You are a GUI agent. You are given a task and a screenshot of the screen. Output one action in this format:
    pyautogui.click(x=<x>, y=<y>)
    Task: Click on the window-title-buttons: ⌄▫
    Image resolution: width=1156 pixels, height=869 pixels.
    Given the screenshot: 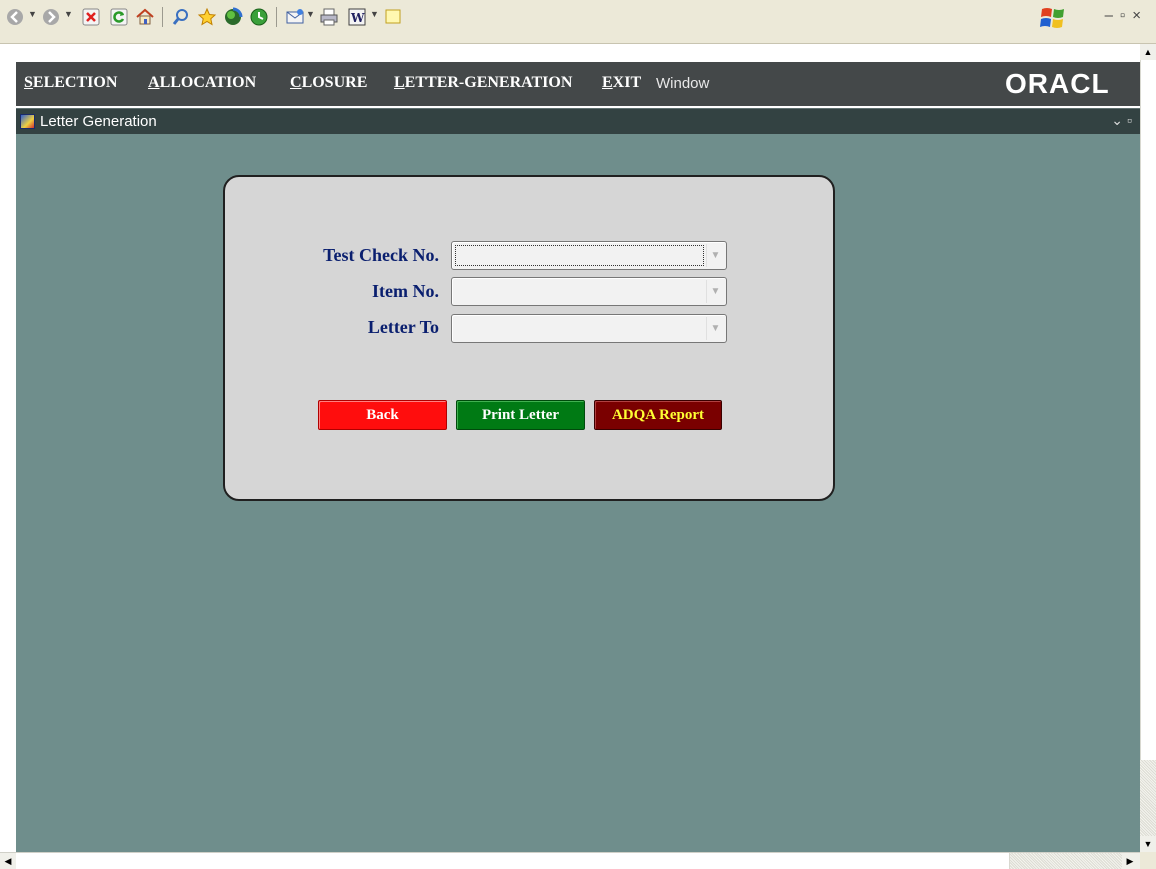 What is the action you would take?
    pyautogui.click(x=1123, y=120)
    